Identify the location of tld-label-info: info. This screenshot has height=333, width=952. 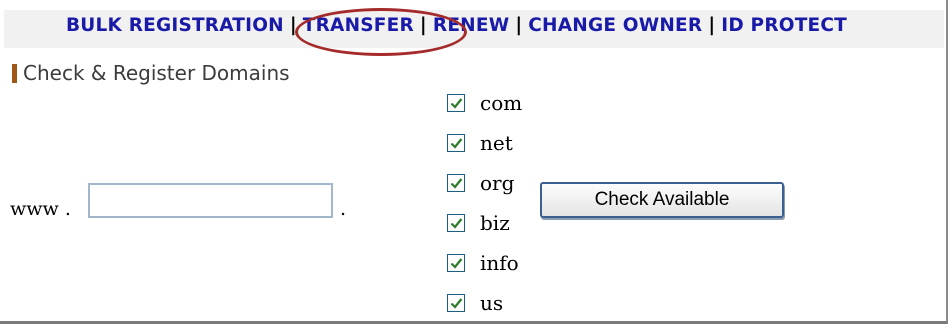
(499, 263).